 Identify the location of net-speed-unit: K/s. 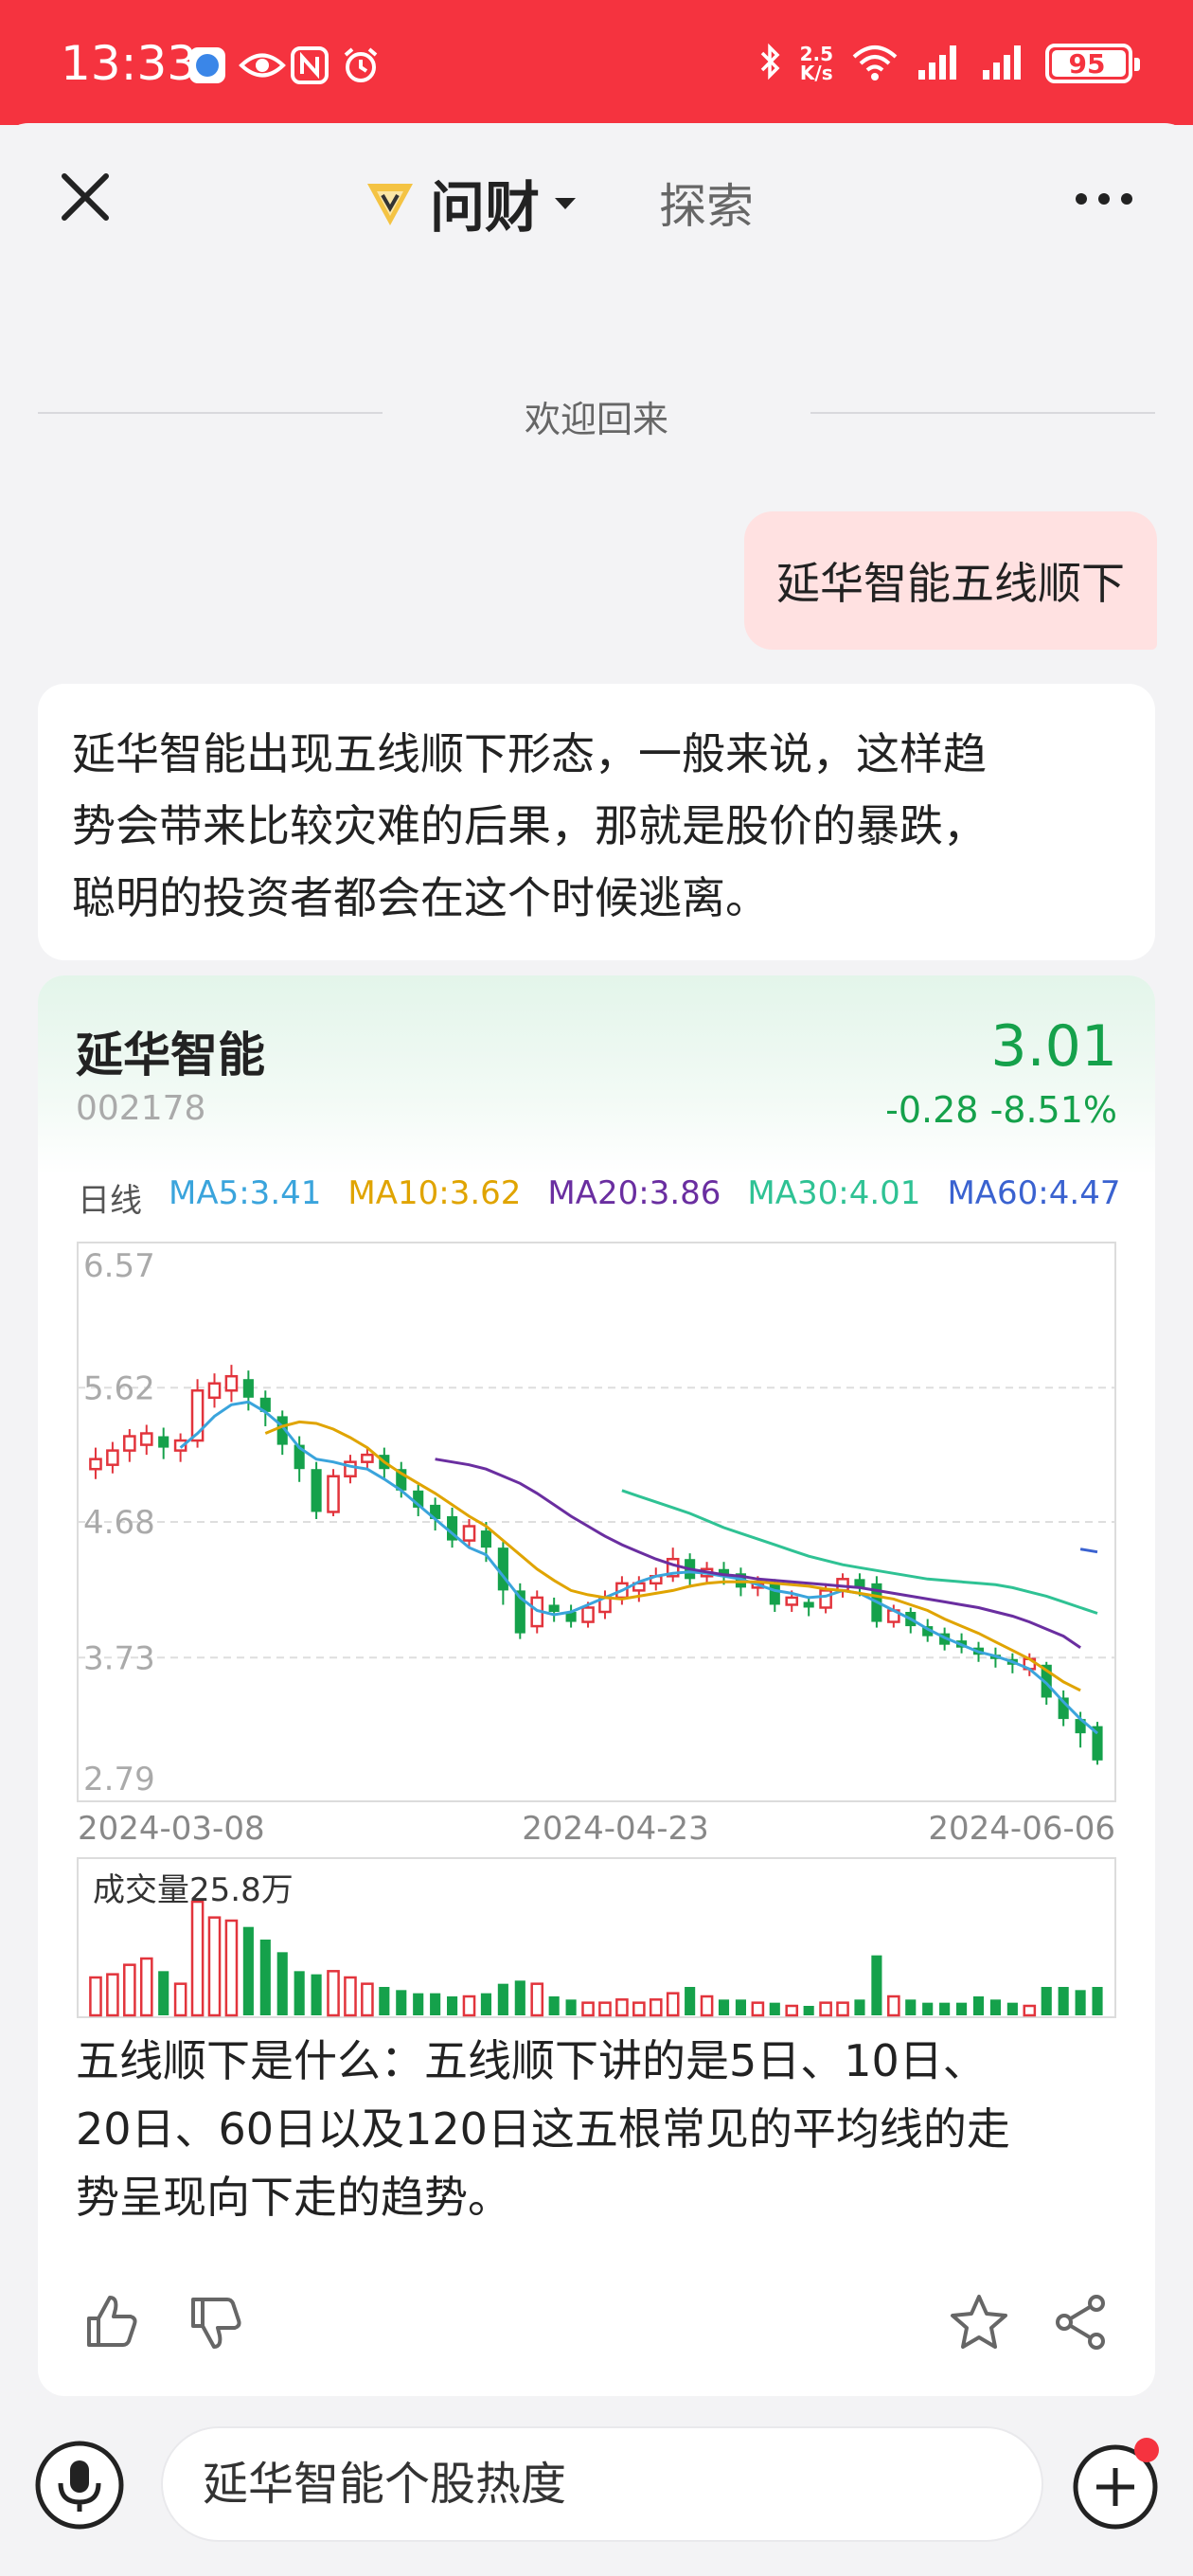
(816, 73).